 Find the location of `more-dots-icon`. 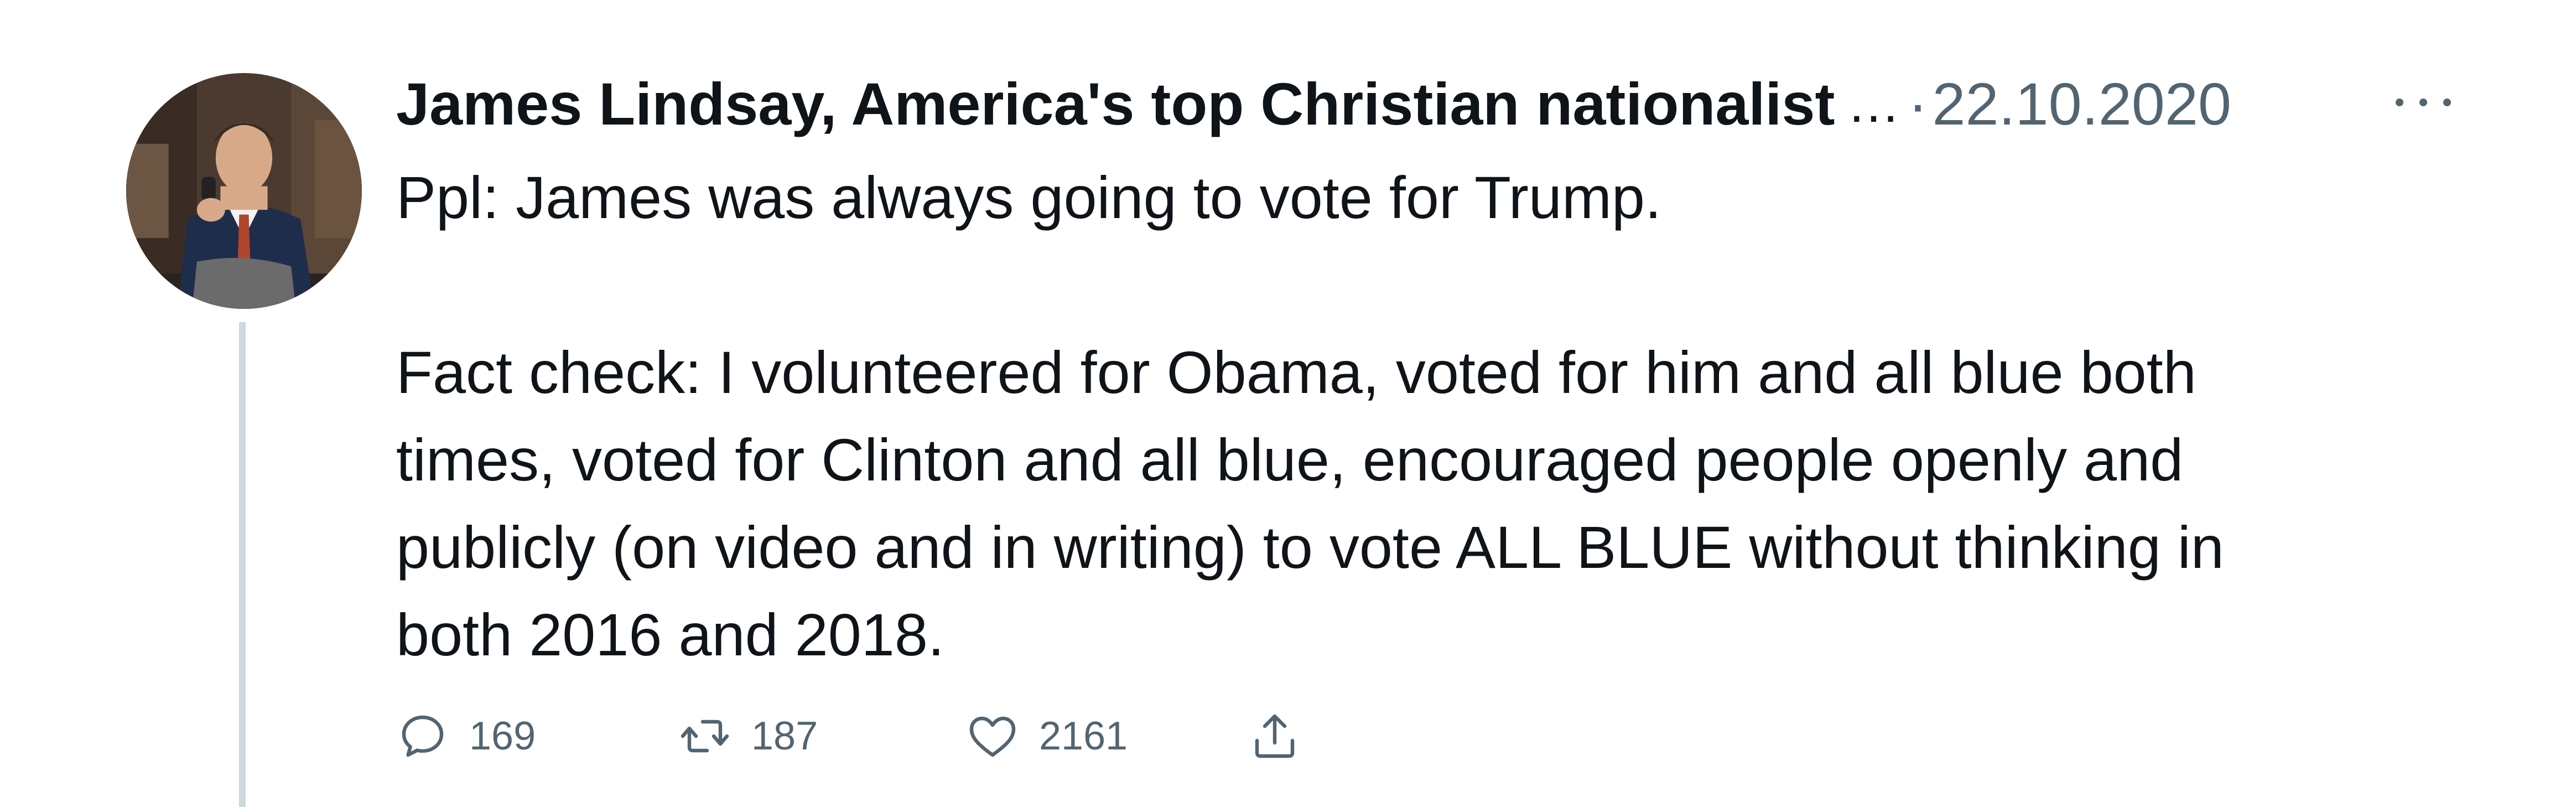

more-dots-icon is located at coordinates (2423, 102).